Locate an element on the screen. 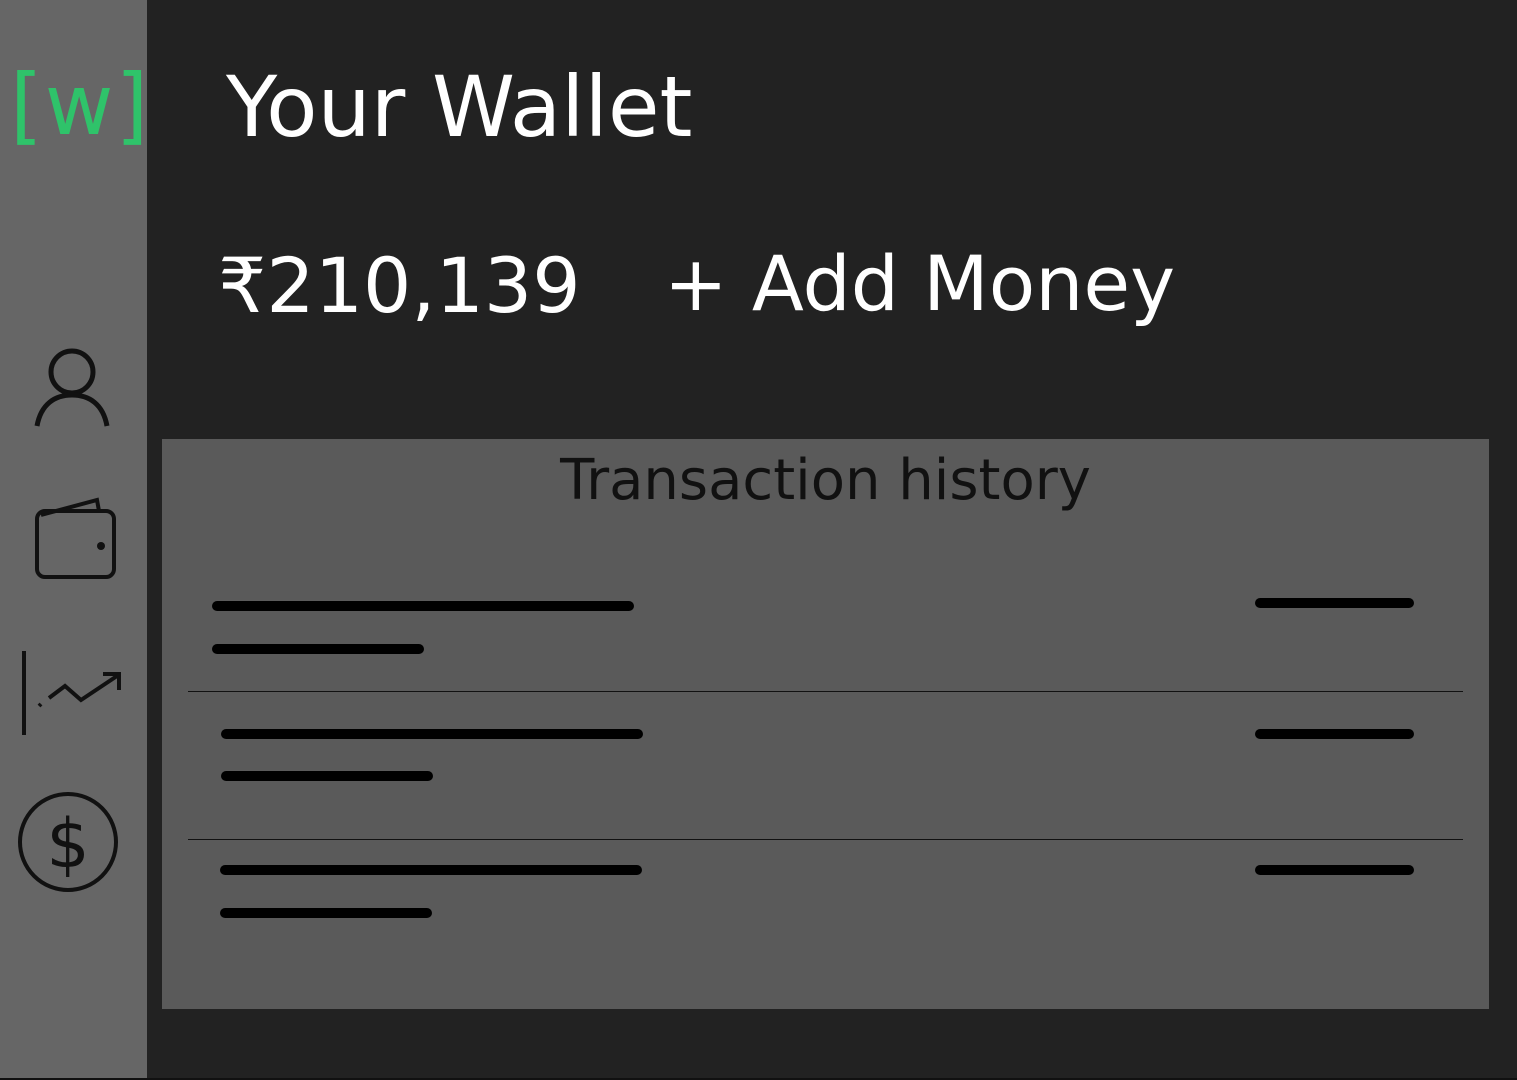  wallet-icon is located at coordinates (76, 539).